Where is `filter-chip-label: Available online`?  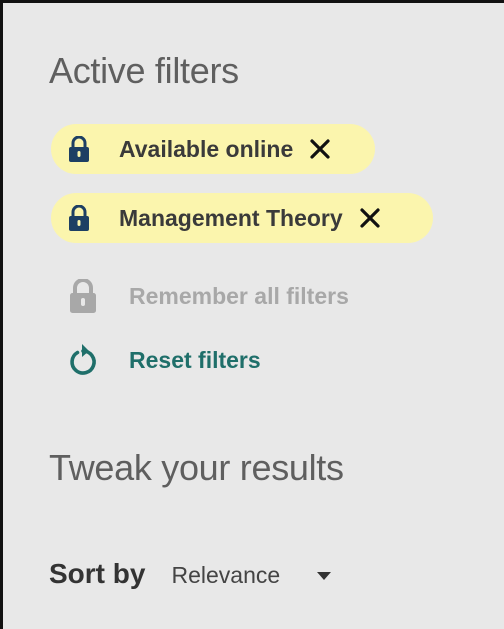 filter-chip-label: Available online is located at coordinates (206, 148).